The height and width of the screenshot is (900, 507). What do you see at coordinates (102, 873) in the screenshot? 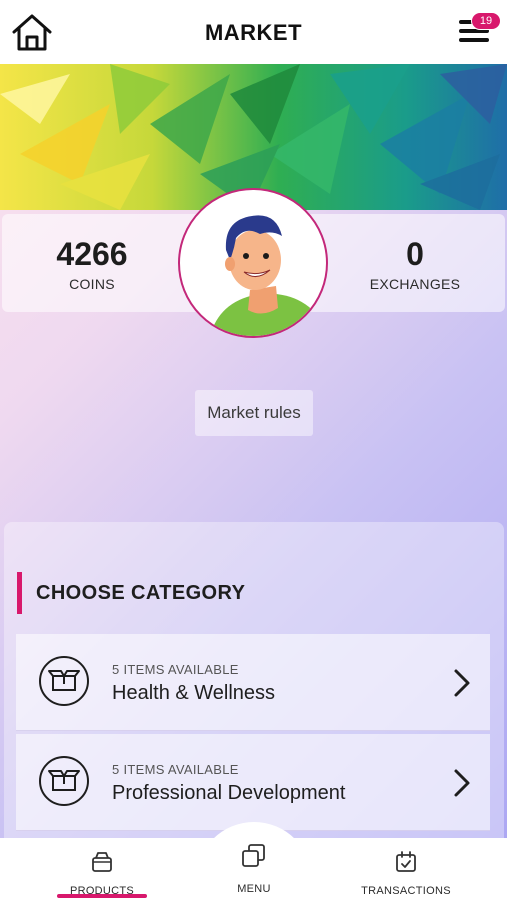
I see `nav-products: PRODUCTS` at bounding box center [102, 873].